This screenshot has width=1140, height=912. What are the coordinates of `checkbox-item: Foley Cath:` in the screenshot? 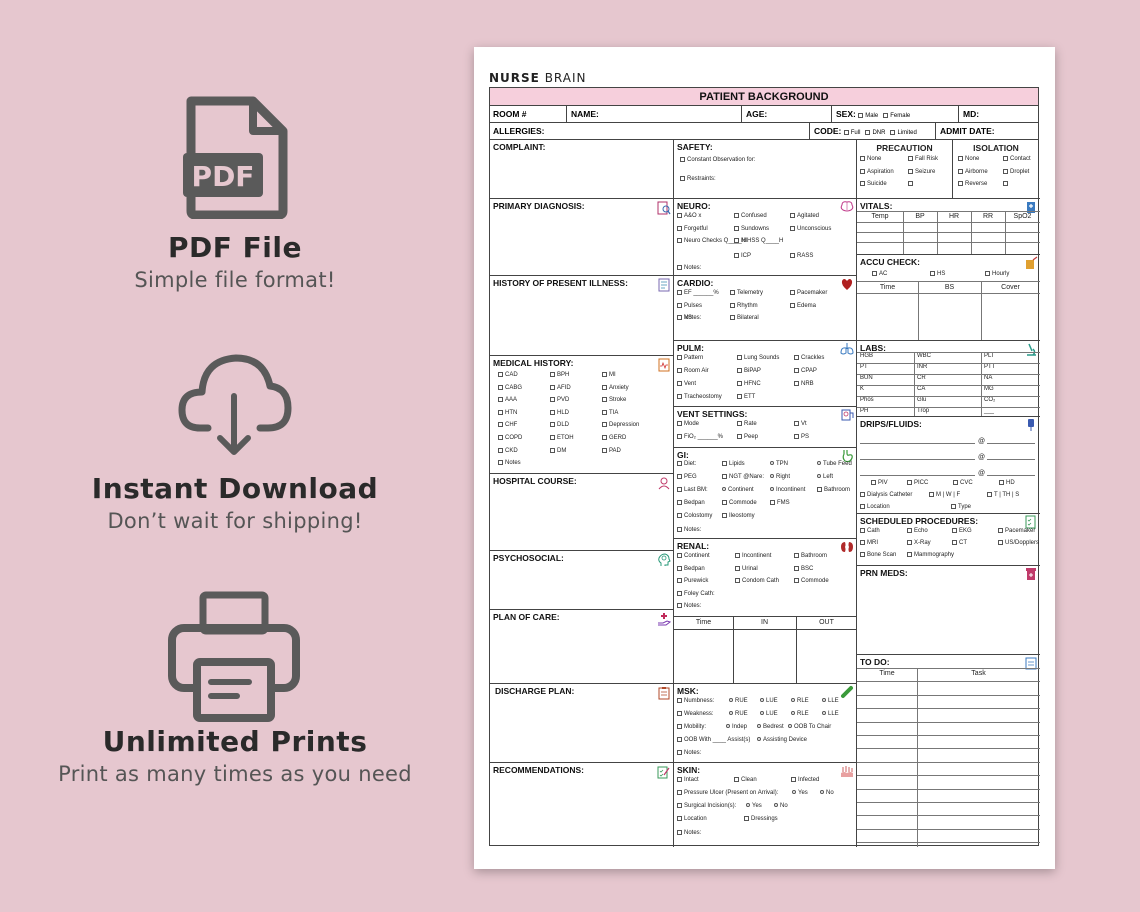 It's located at (696, 594).